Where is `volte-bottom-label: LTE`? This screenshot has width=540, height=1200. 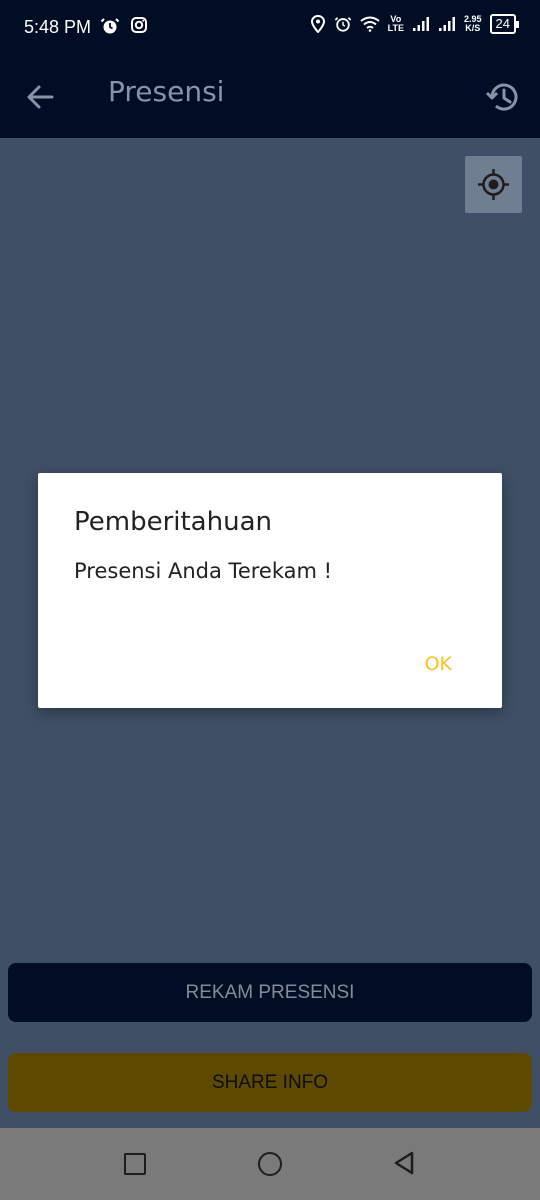
volte-bottom-label: LTE is located at coordinates (395, 28).